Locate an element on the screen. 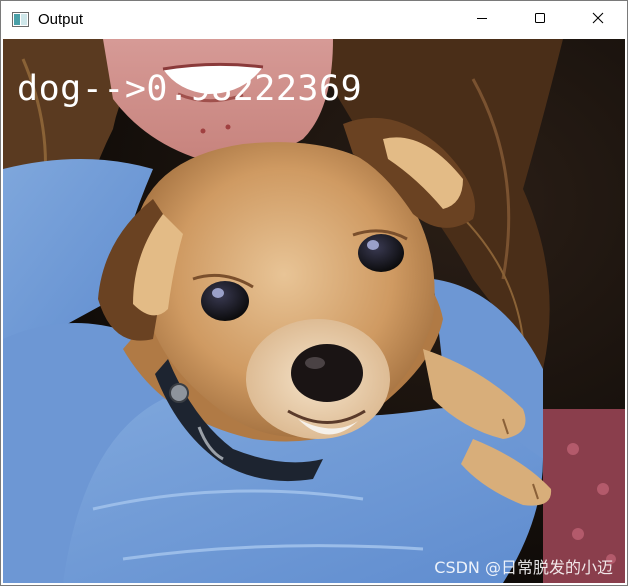 This screenshot has height=586, width=628. close-button is located at coordinates (598, 20).